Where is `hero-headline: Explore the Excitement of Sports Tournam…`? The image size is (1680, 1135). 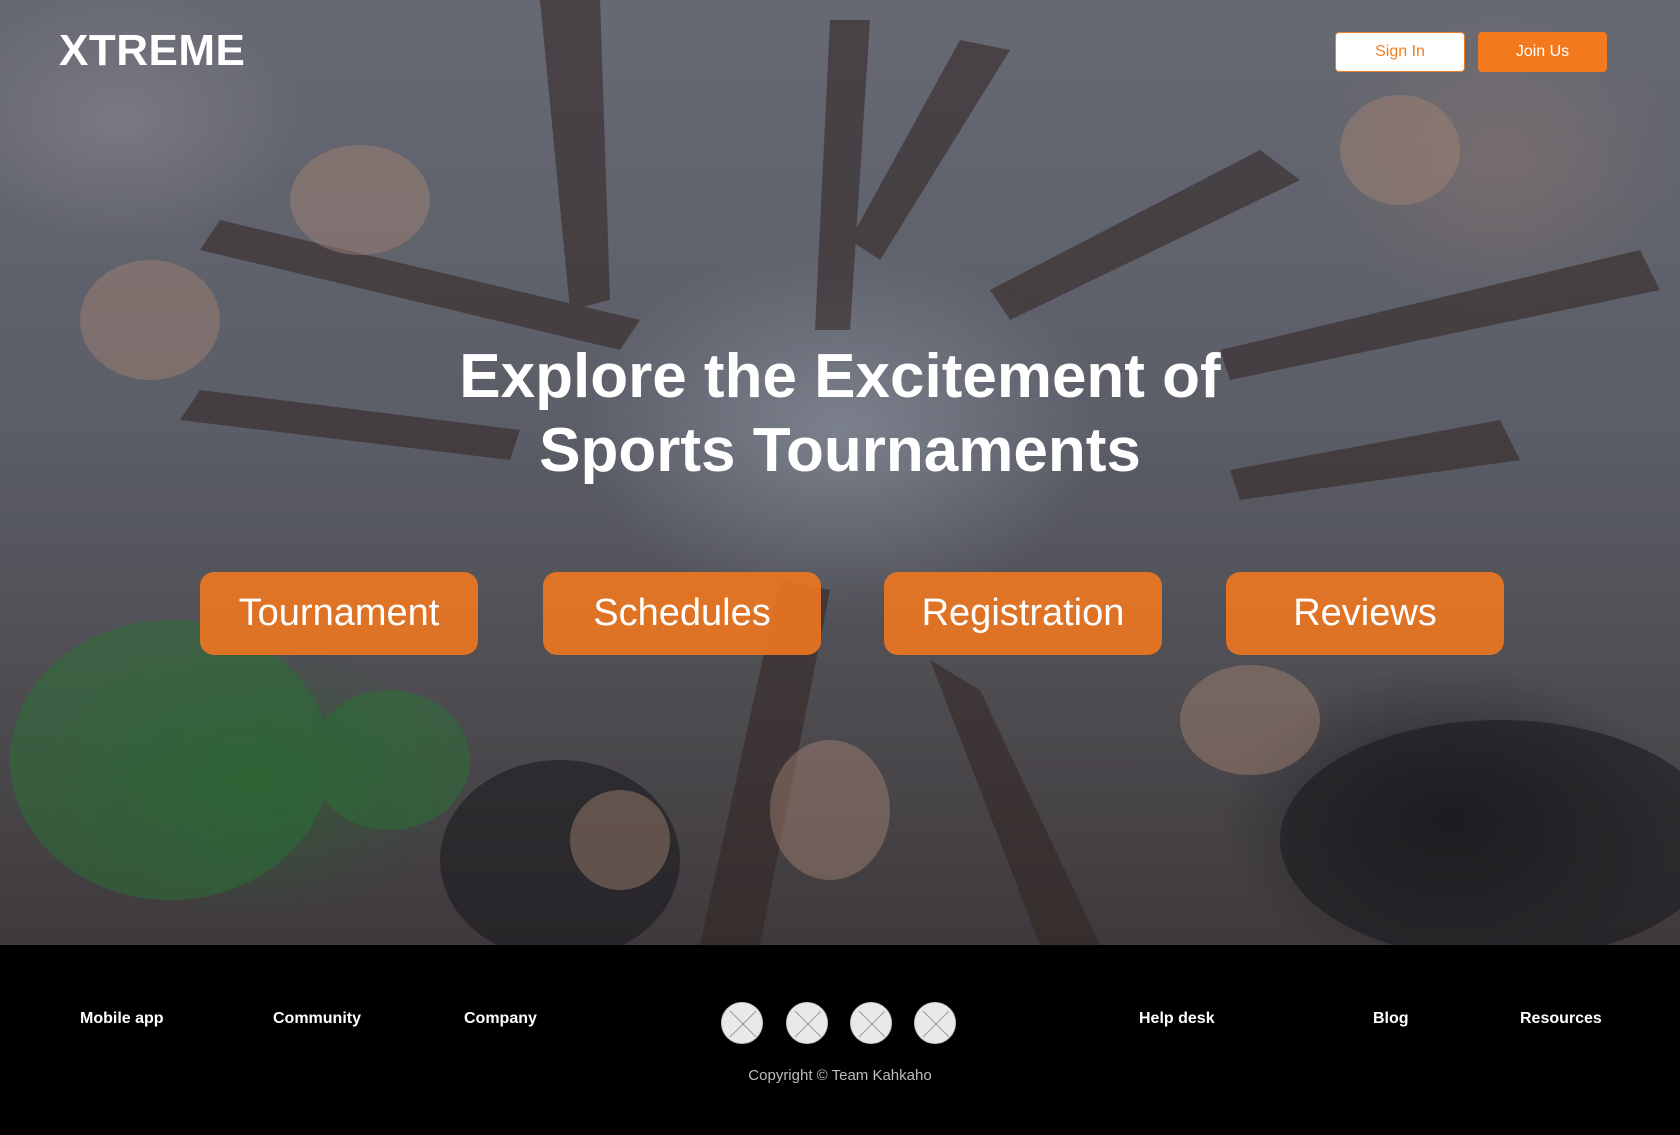 hero-headline: Explore the Excitement of Sports Tournam… is located at coordinates (840, 414).